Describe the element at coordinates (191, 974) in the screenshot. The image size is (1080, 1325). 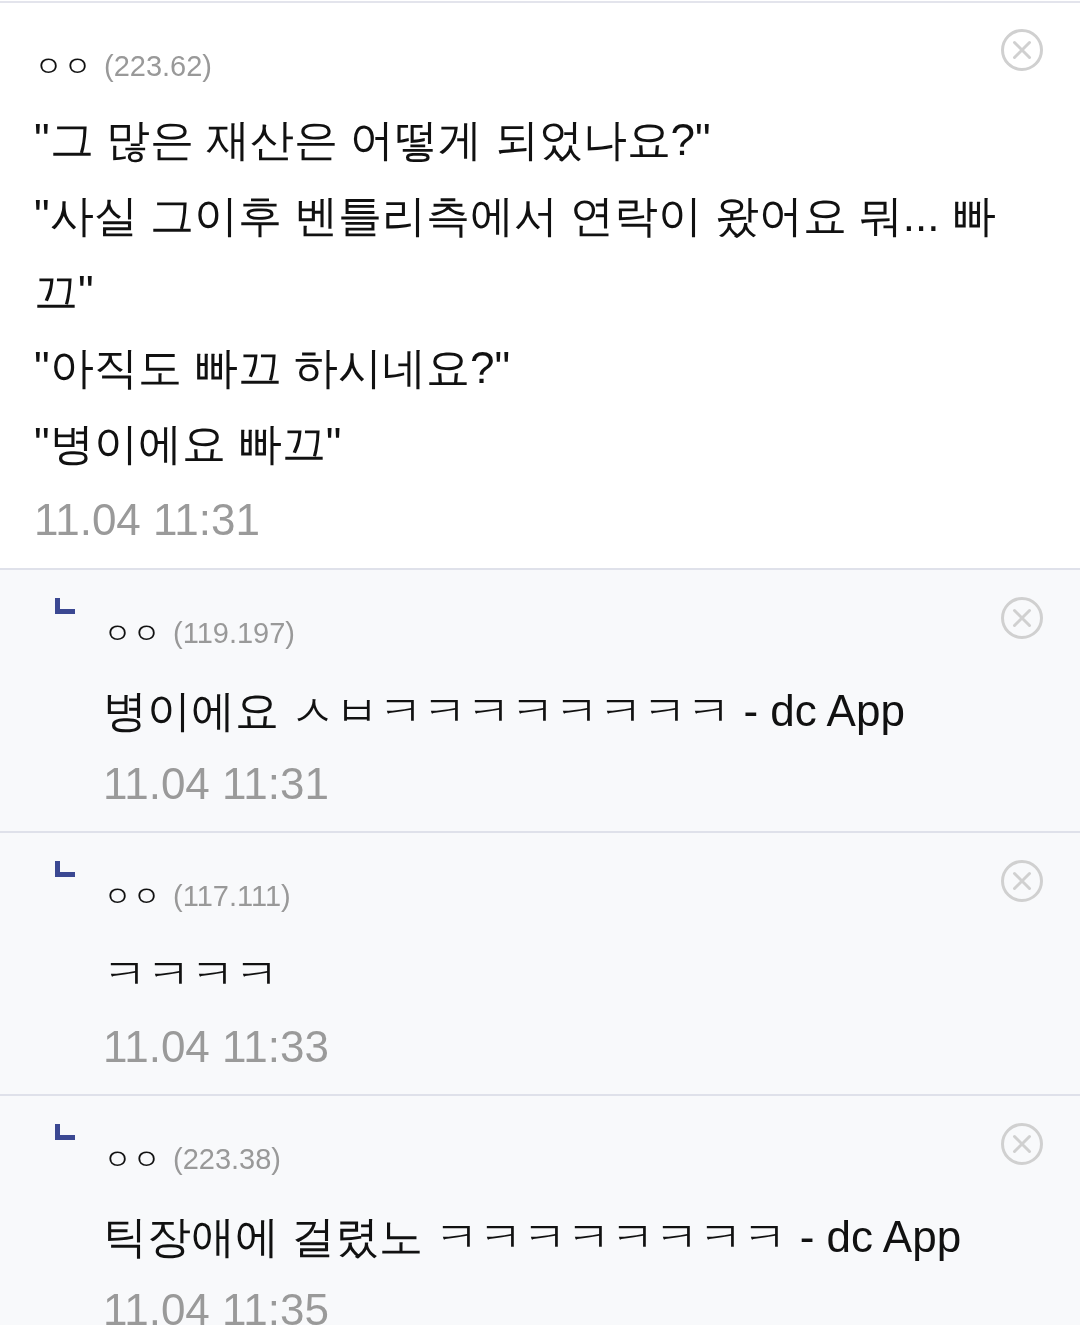
I see `reply-text: ㅋㅋㅋㅋ` at that location.